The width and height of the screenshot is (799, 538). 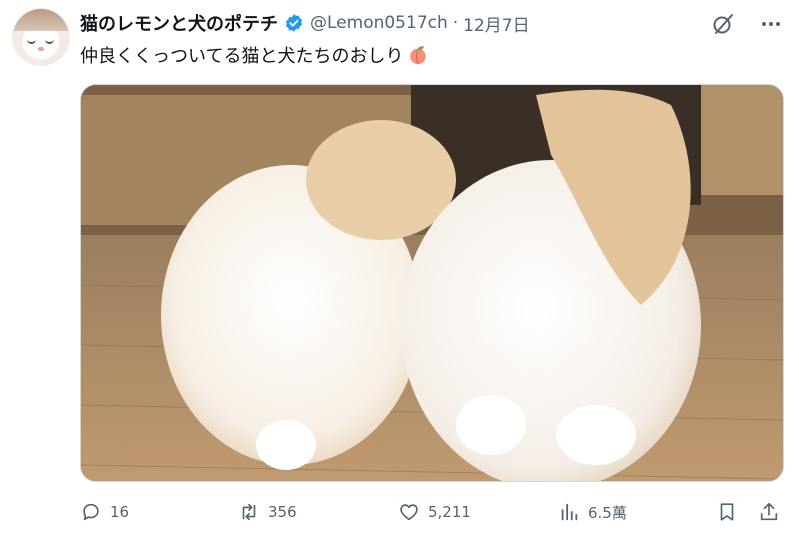 I want to click on analytics-icon, so click(x=569, y=512).